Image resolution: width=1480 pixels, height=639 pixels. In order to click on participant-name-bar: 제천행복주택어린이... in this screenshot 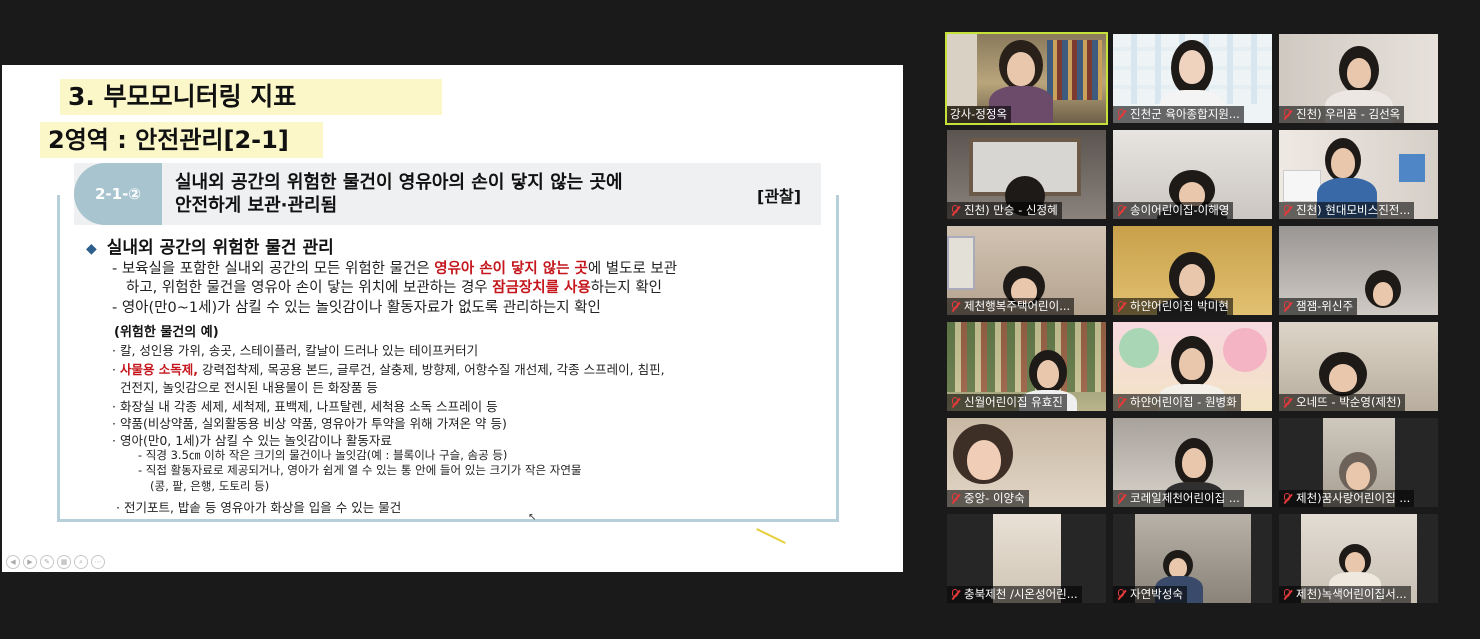, I will do `click(1011, 306)`.